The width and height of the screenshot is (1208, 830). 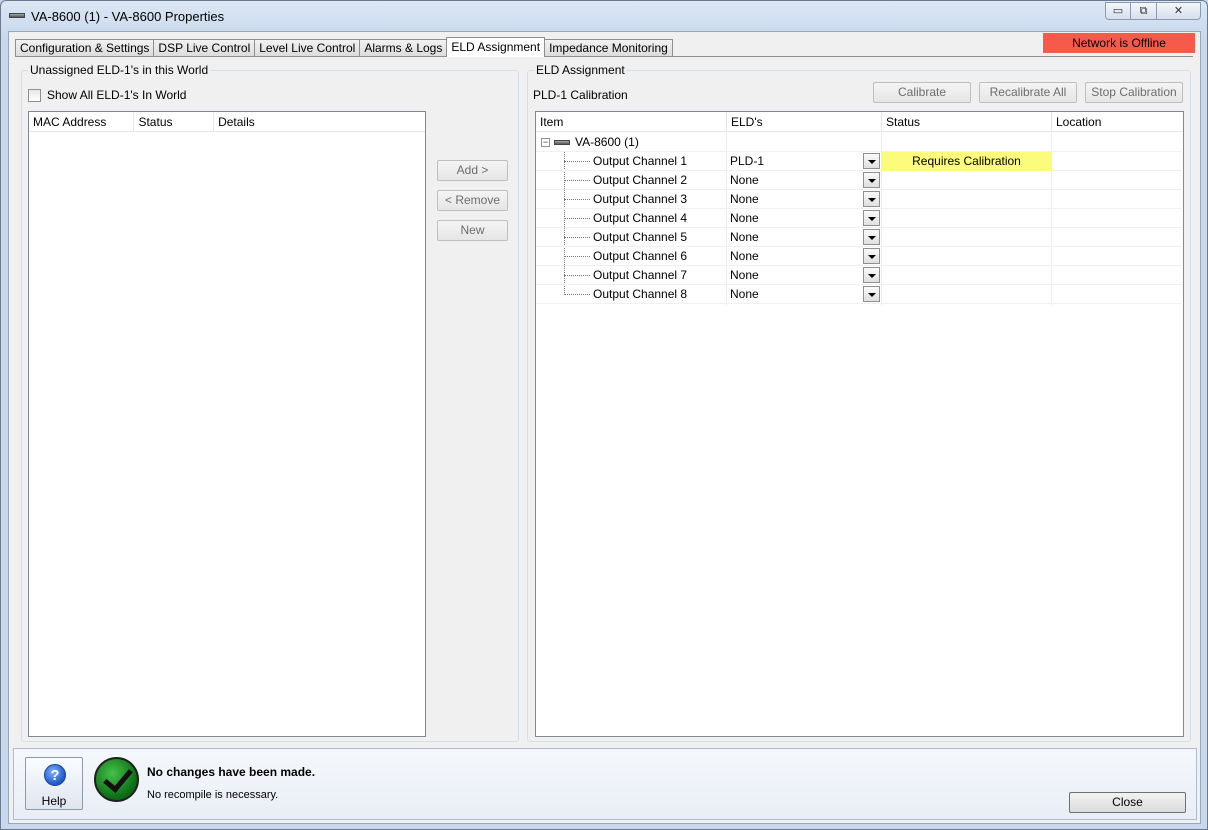 I want to click on restore-button: ⧉, so click(x=1144, y=11).